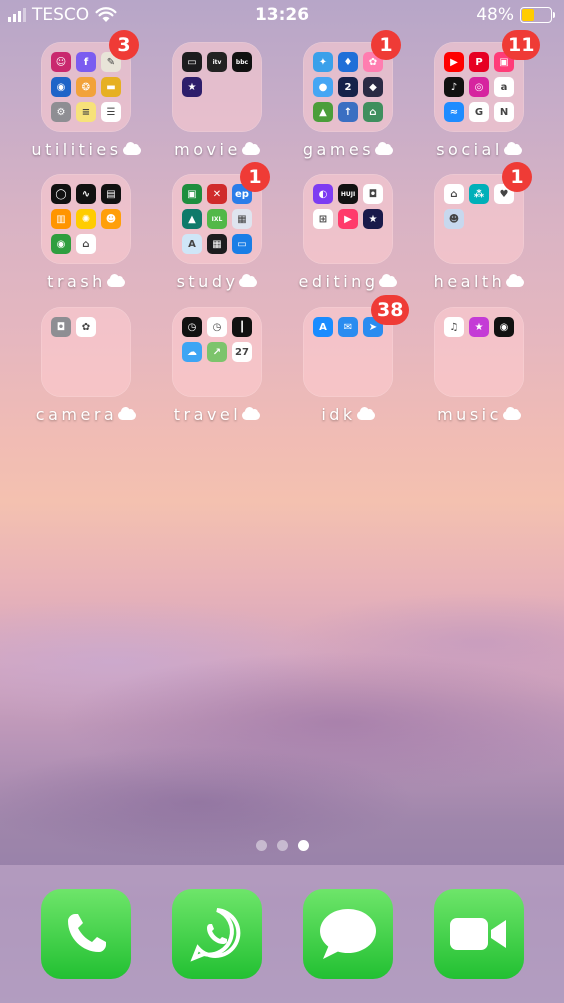 Image resolution: width=564 pixels, height=1003 pixels. What do you see at coordinates (192, 62) in the screenshot?
I see `tv-icon: ▭` at bounding box center [192, 62].